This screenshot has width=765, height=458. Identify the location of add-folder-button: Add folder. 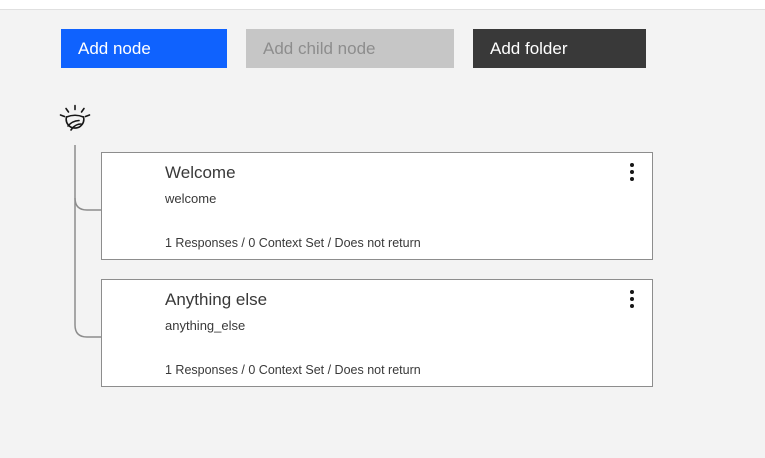
(559, 48).